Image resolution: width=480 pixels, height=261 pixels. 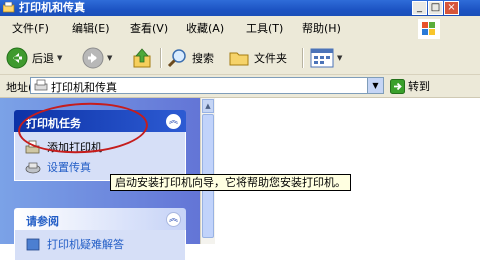 What do you see at coordinates (93, 58) in the screenshot?
I see `forward-arrow-icon` at bounding box center [93, 58].